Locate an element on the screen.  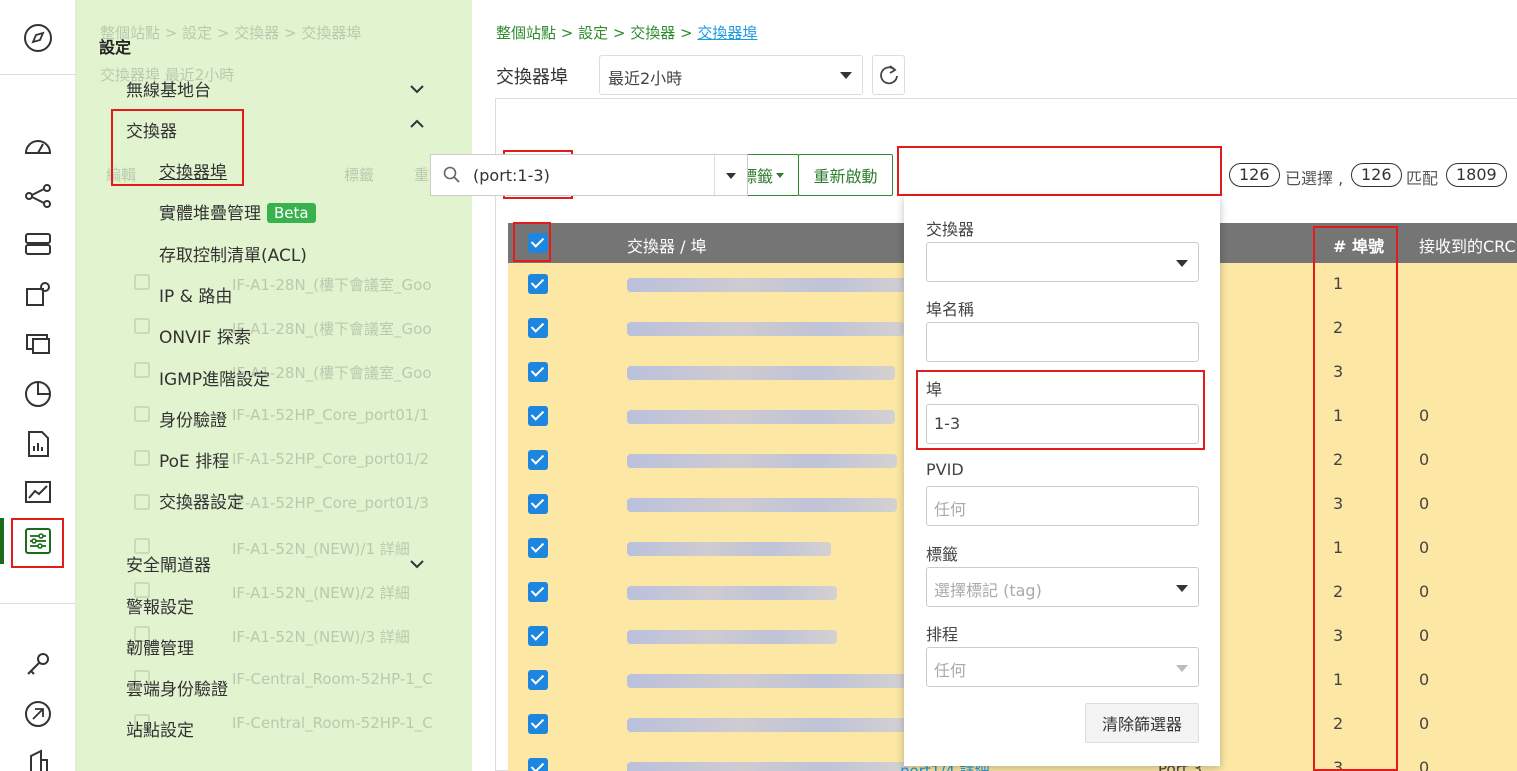
menu-item-site-settings: 站點設定 is located at coordinates (160, 728).